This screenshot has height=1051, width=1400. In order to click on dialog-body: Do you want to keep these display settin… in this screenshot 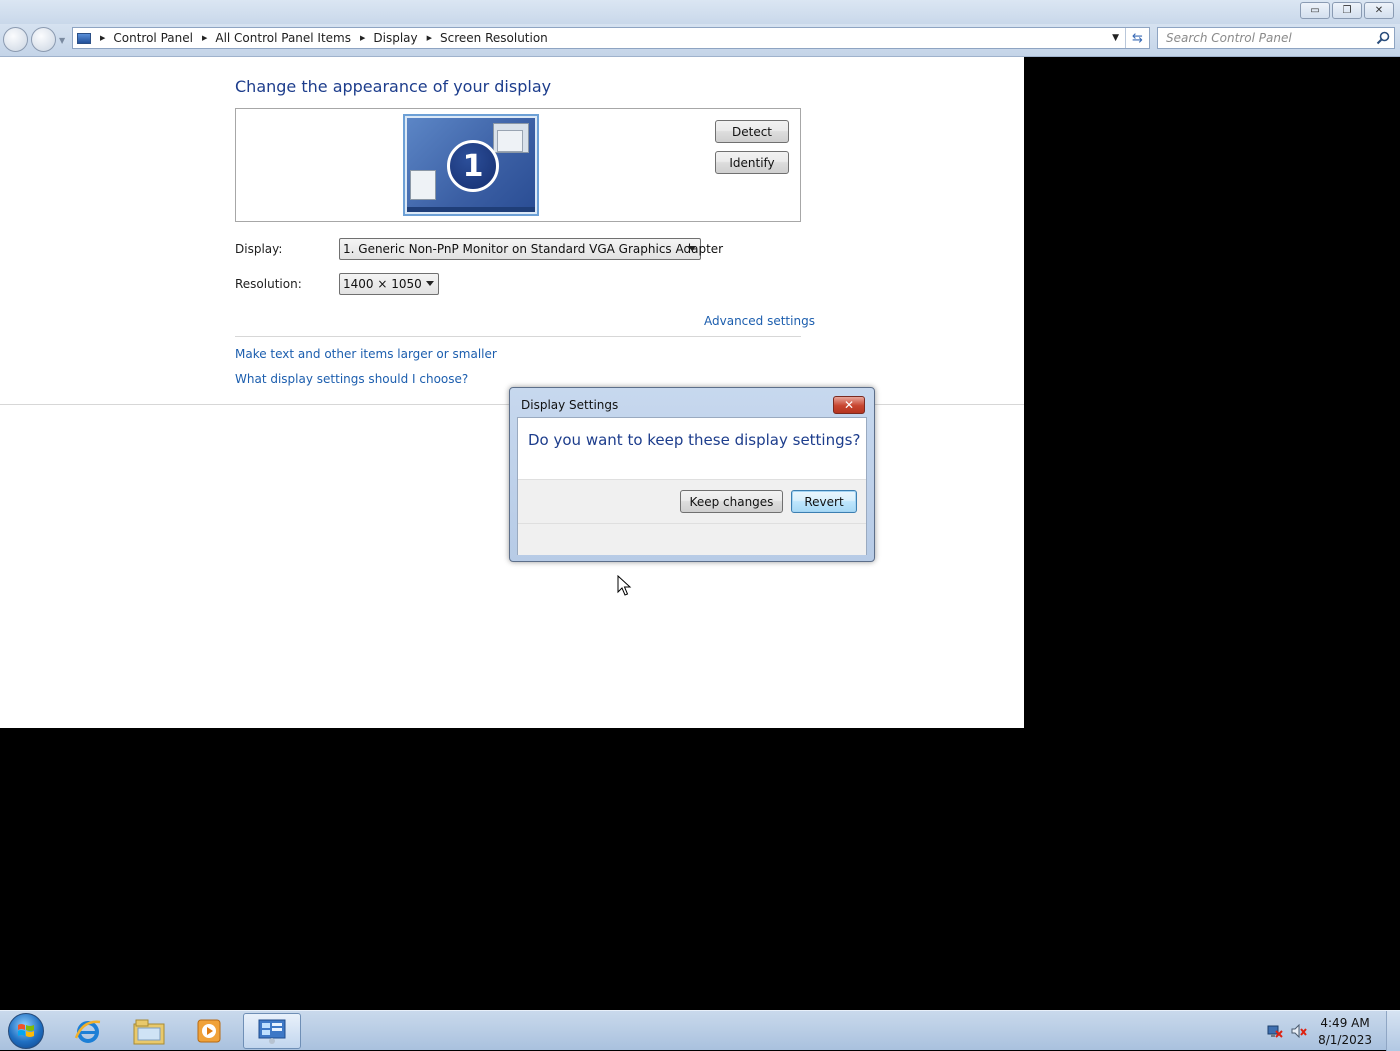, I will do `click(692, 486)`.